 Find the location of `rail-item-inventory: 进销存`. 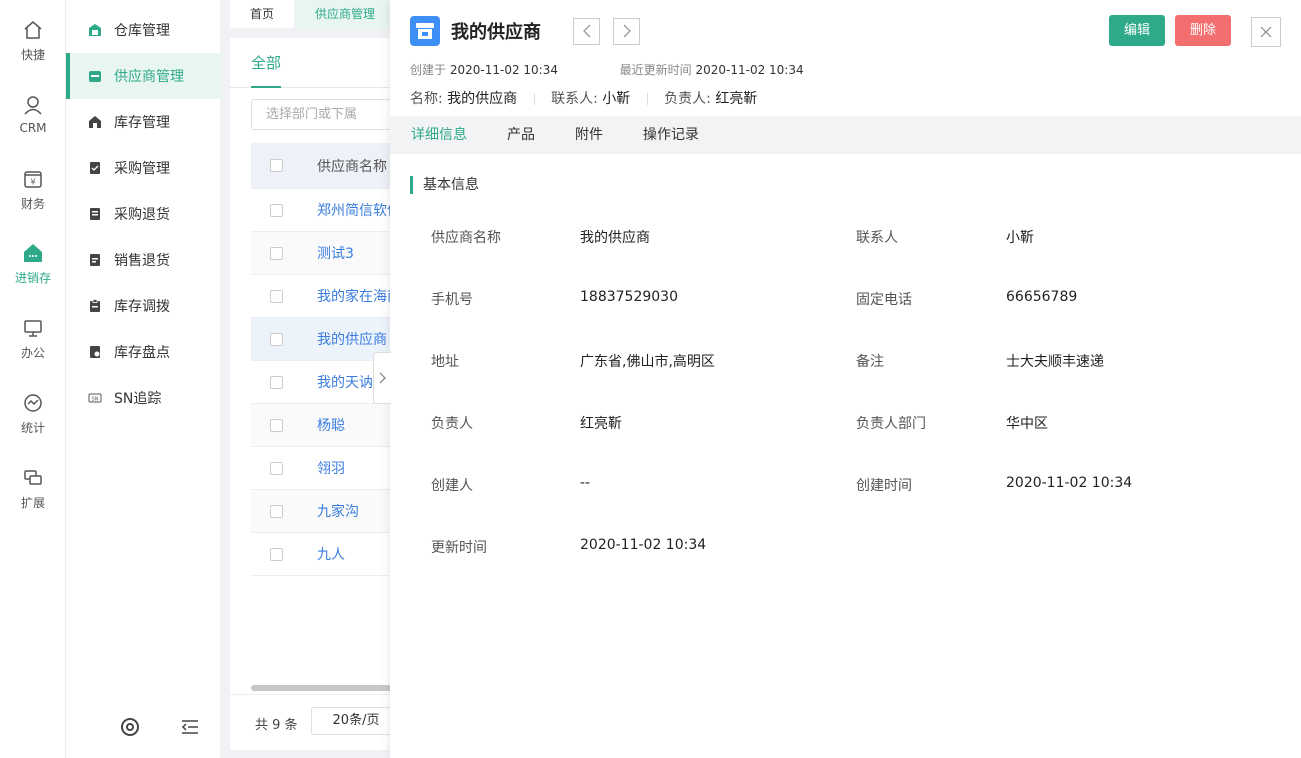

rail-item-inventory: 进销存 is located at coordinates (33, 274).